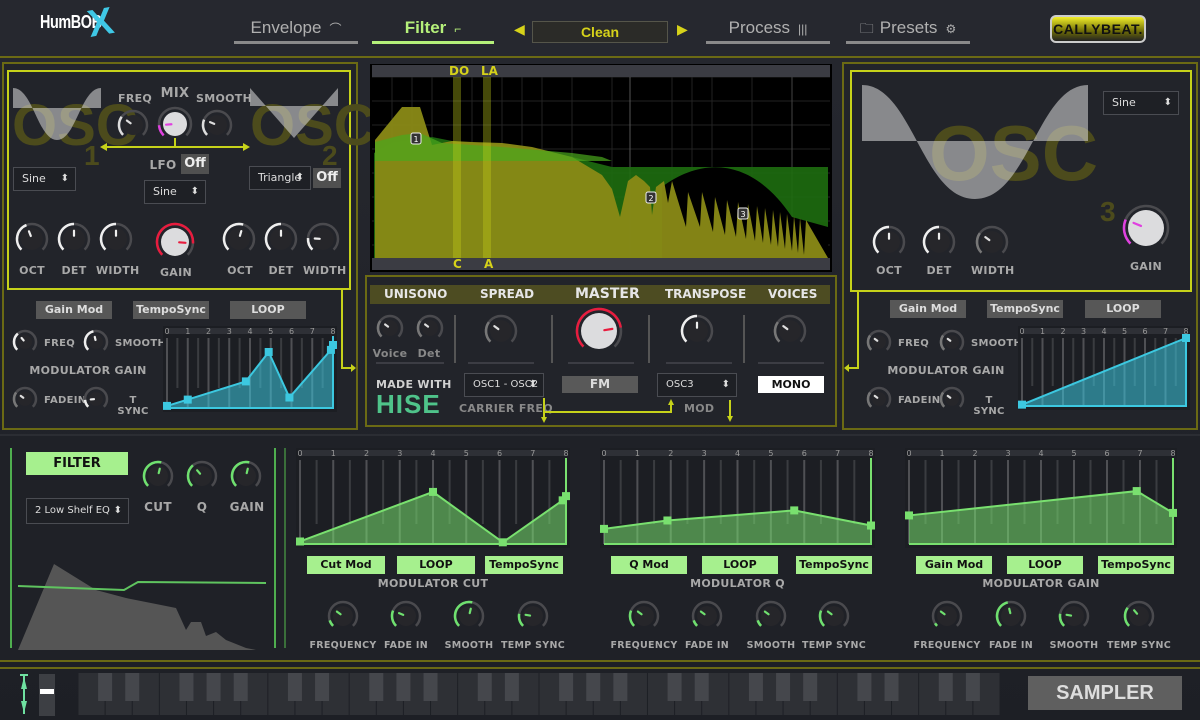  What do you see at coordinates (539, 694) in the screenshot?
I see `piano-keyboard` at bounding box center [539, 694].